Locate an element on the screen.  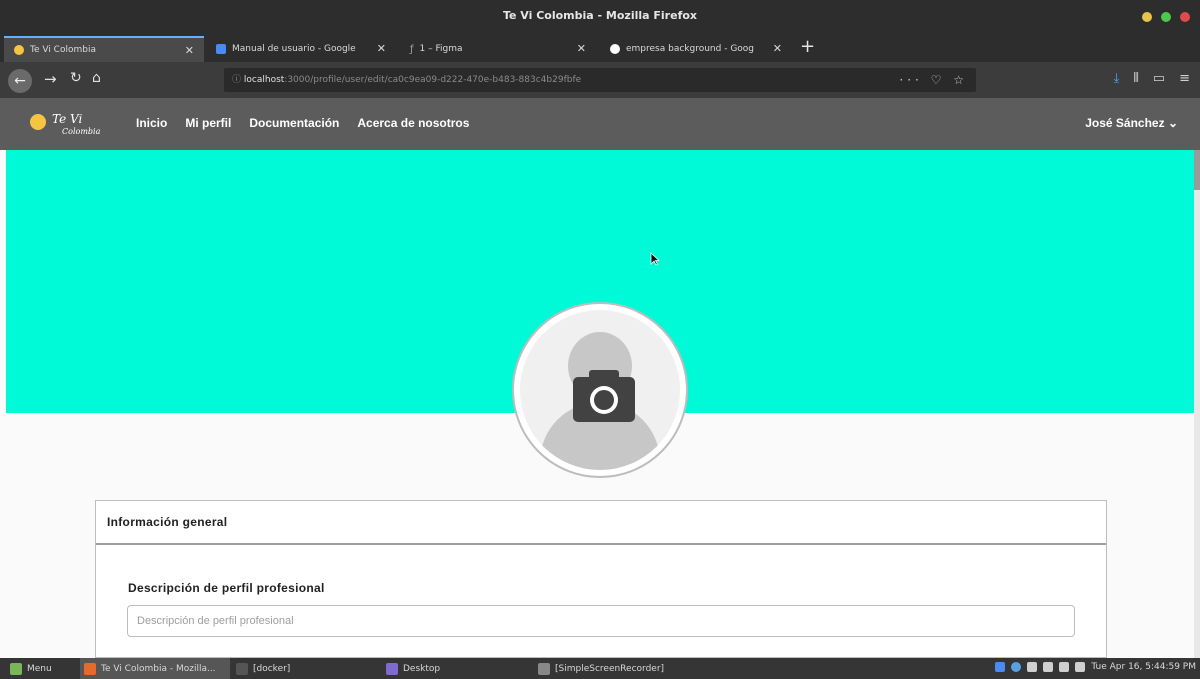
card-title: Información general is located at coordinates (167, 522).